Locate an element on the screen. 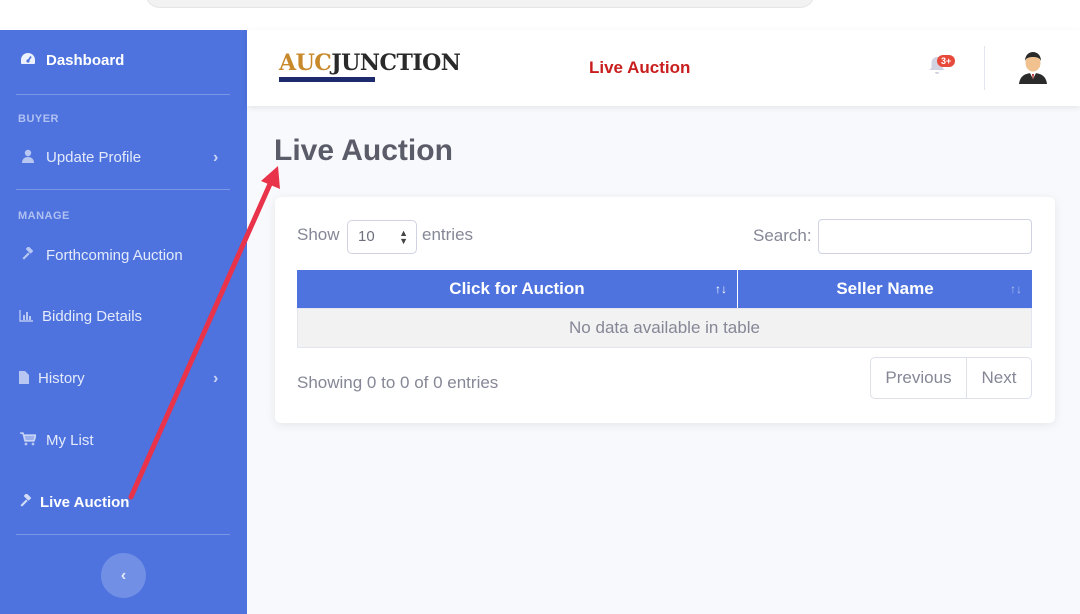  column-header-label: Click for Auction is located at coordinates (517, 288).